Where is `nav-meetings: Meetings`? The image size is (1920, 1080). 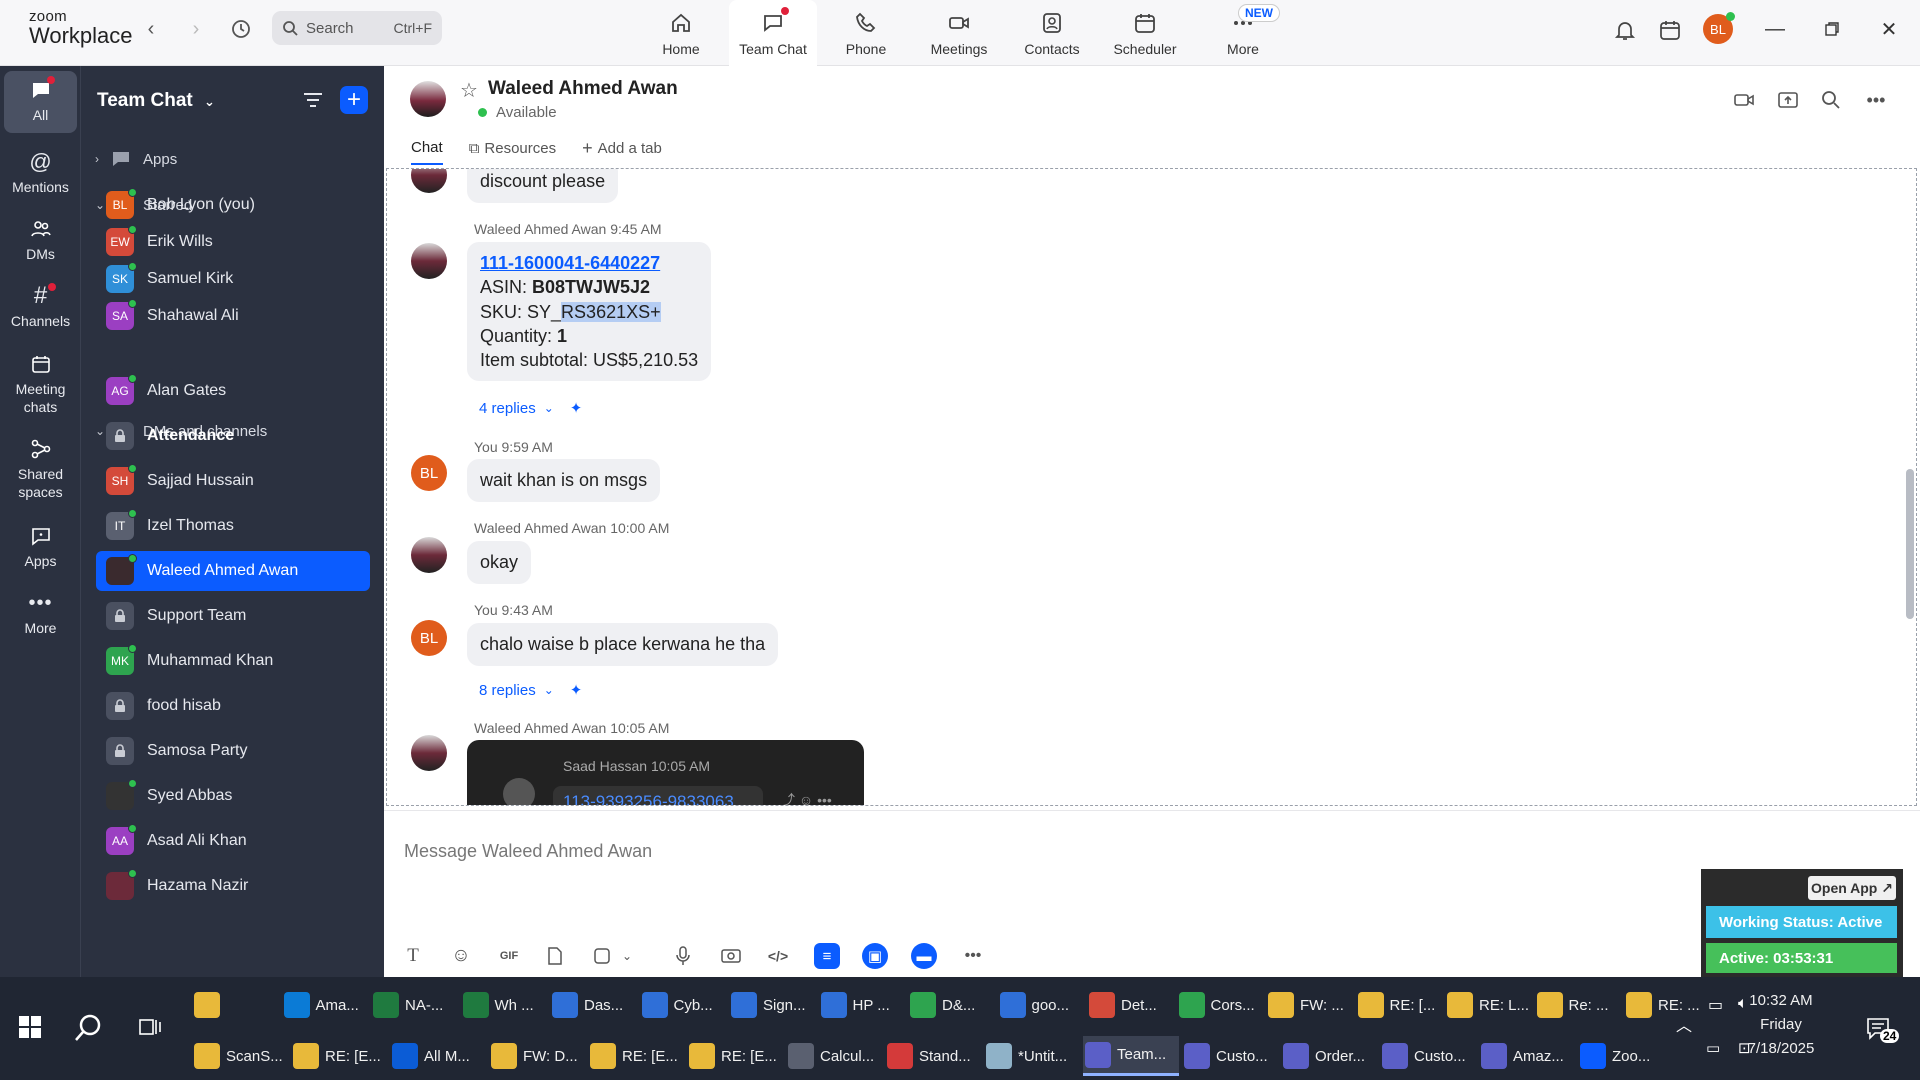
nav-meetings: Meetings is located at coordinates (959, 33).